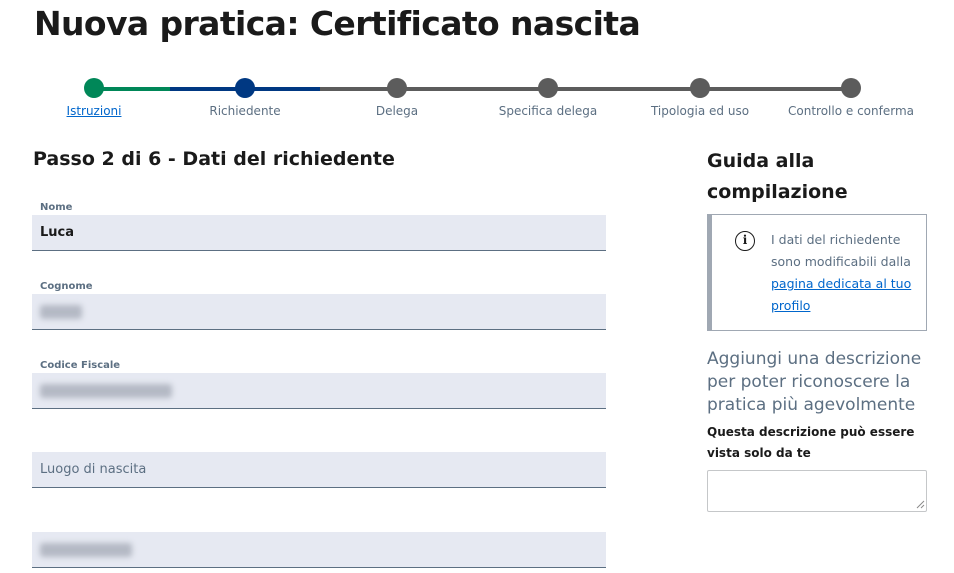 The width and height of the screenshot is (954, 573). What do you see at coordinates (93, 469) in the screenshot?
I see `field-placeholder: Luogo di nascita` at bounding box center [93, 469].